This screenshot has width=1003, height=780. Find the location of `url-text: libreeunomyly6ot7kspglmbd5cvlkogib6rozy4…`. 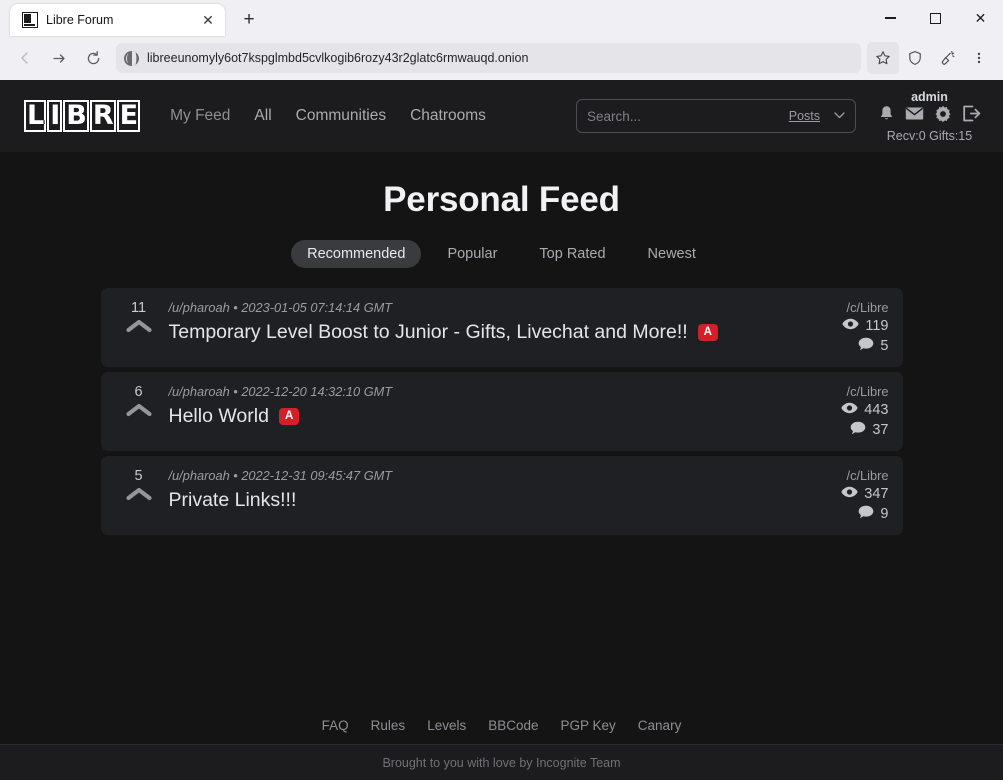

url-text: libreeunomyly6ot7kspglmbd5cvlkogib6rozy4… is located at coordinates (338, 58).